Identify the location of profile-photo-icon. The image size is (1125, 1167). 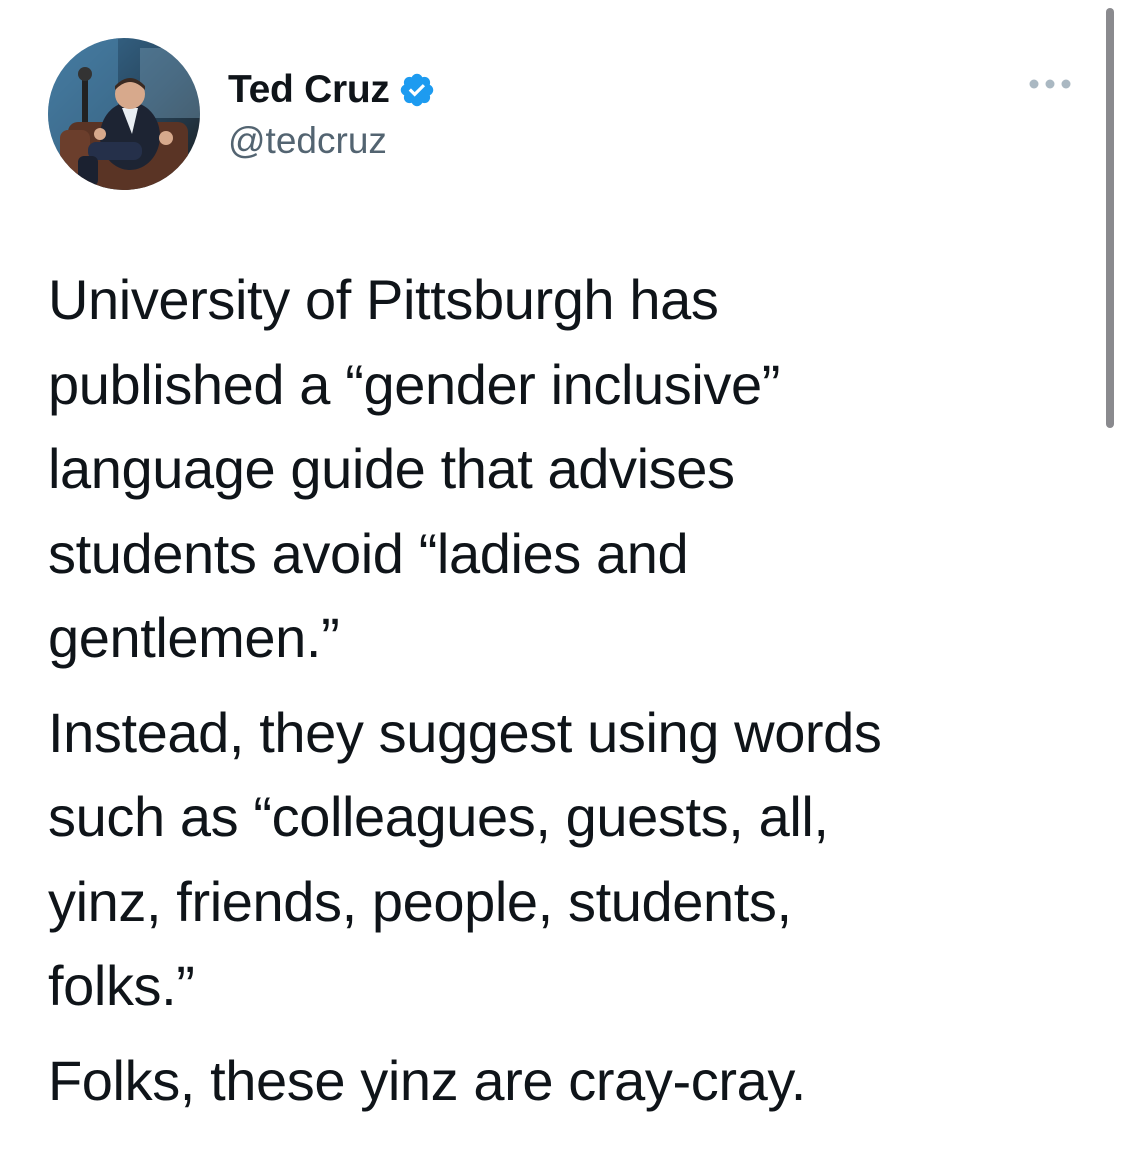
(124, 114).